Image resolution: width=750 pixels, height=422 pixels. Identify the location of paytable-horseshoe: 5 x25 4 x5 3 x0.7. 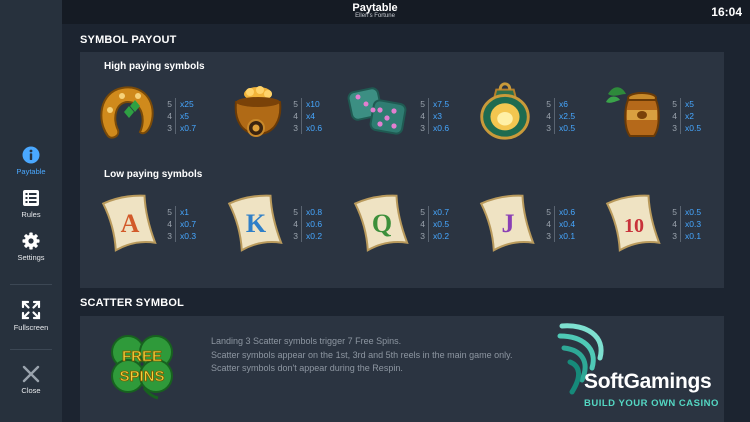
(182, 116).